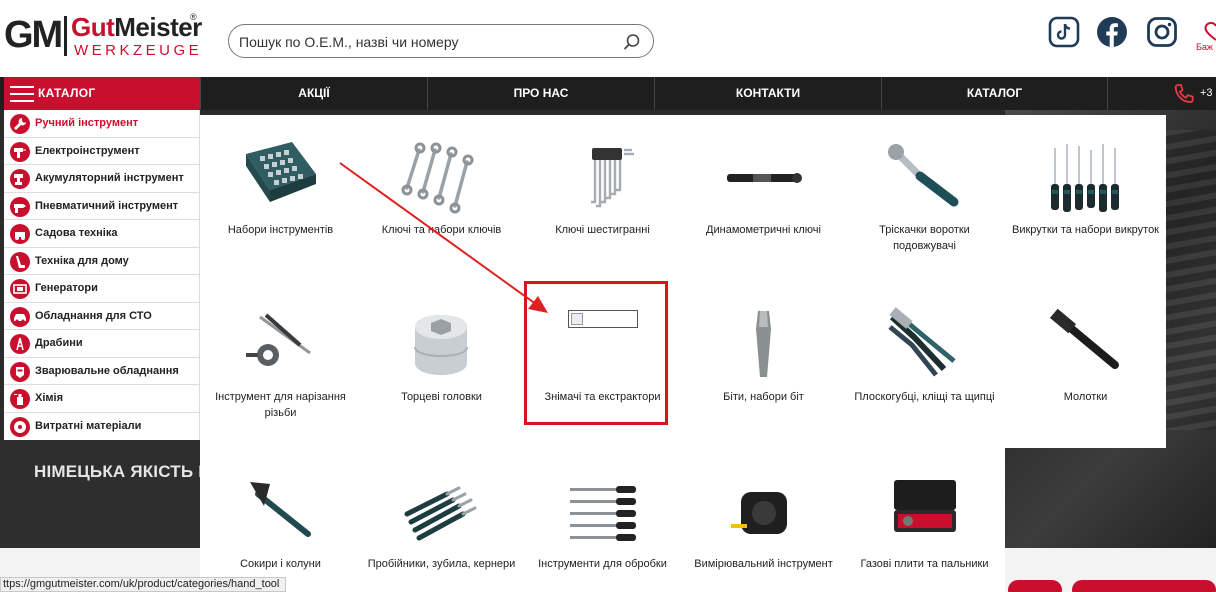 The height and width of the screenshot is (592, 1216). I want to click on instagram-icon, so click(1162, 32).